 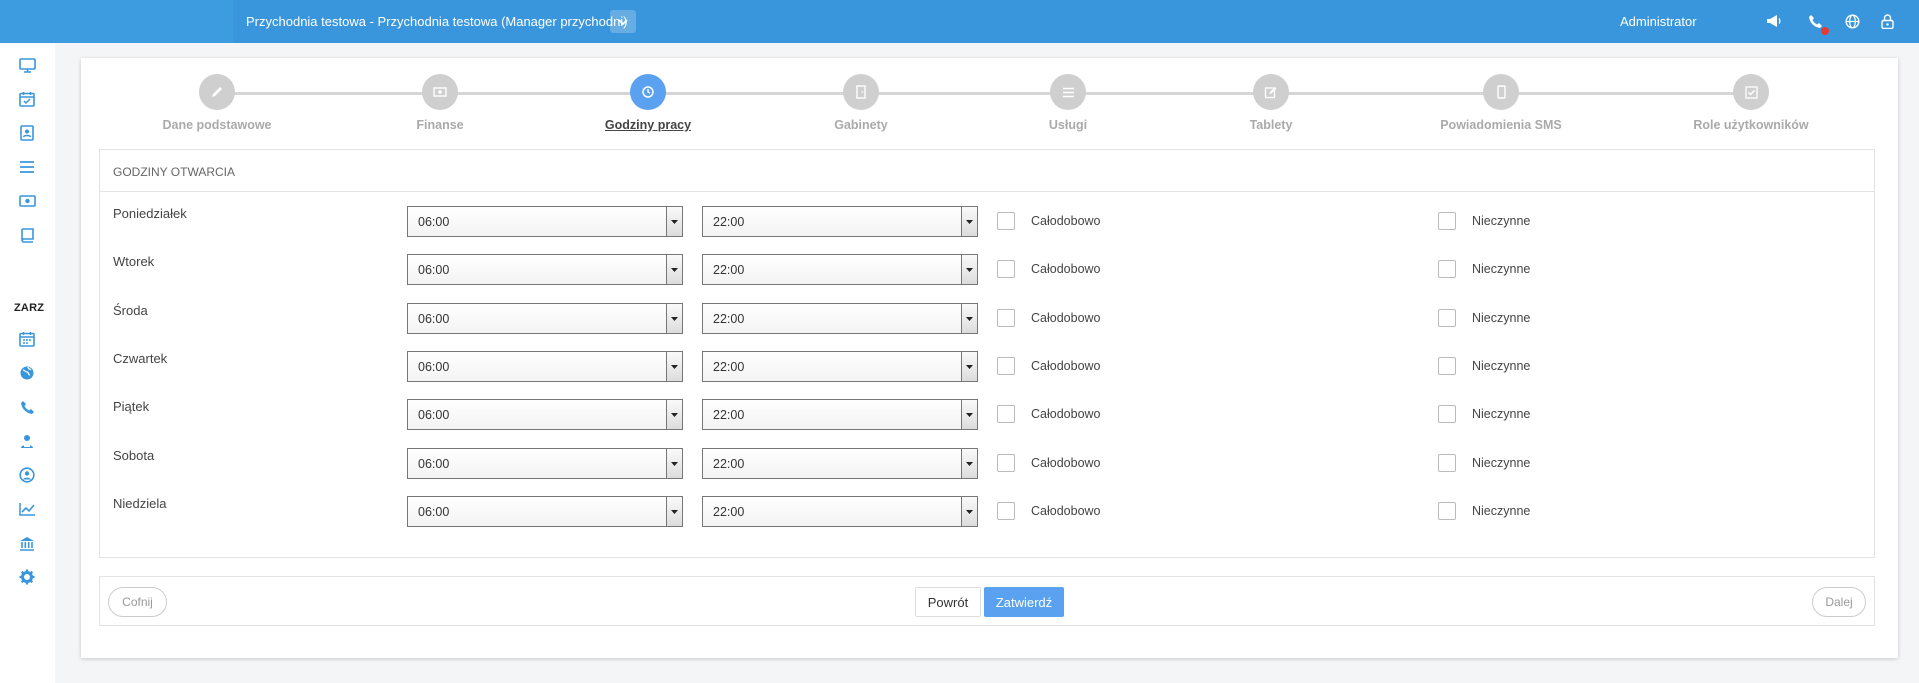 What do you see at coordinates (27, 99) in the screenshot?
I see `calendar-check-icon` at bounding box center [27, 99].